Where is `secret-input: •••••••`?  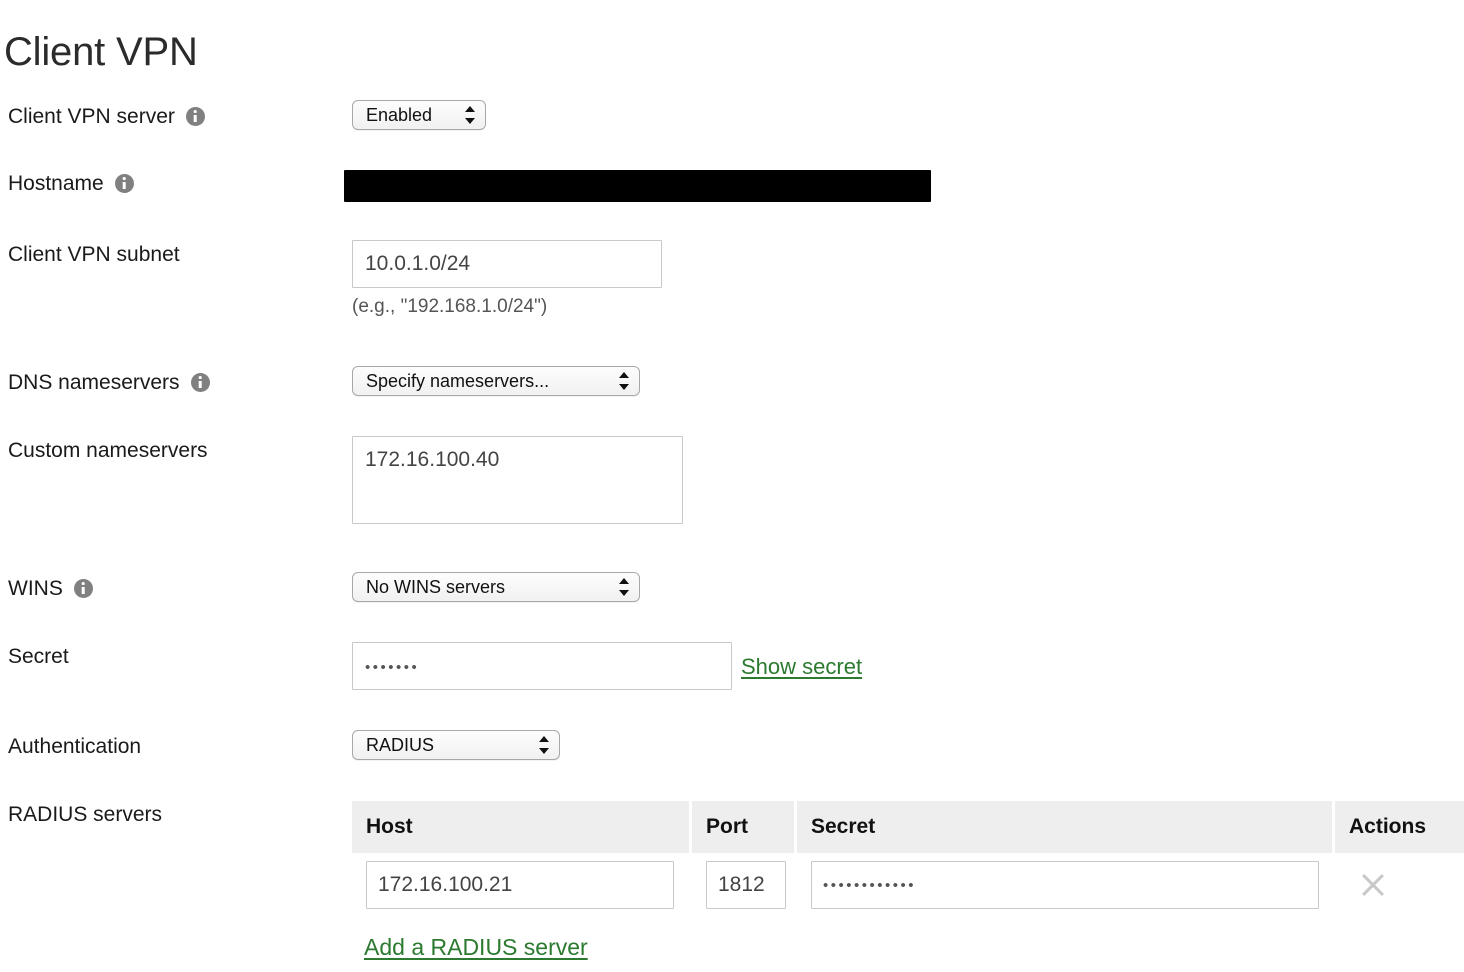 secret-input: ••••••• is located at coordinates (542, 666).